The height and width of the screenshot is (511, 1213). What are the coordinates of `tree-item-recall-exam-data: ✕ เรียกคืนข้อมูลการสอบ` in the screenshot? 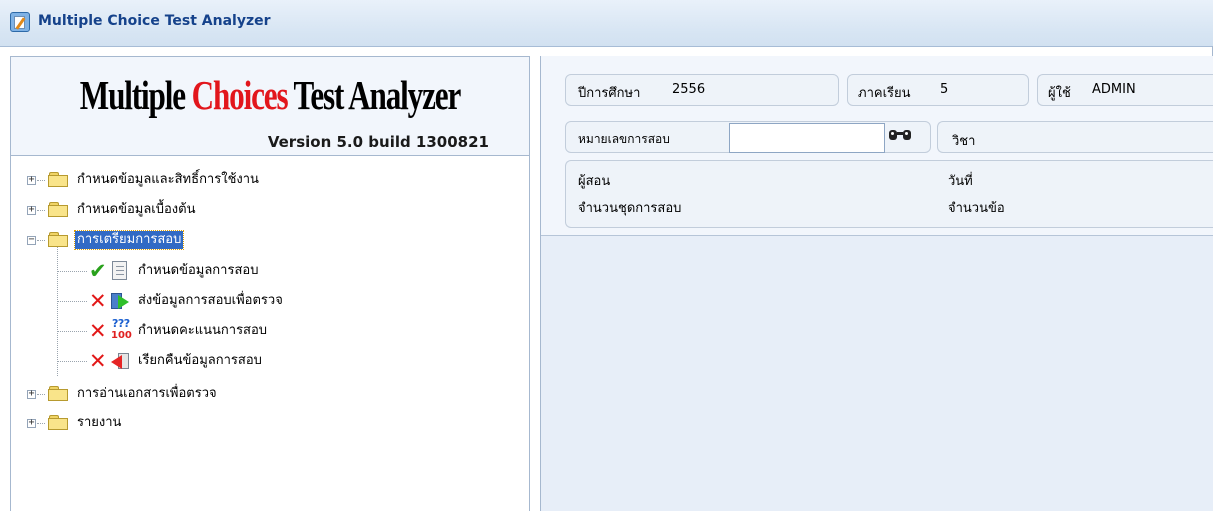 It's located at (261, 361).